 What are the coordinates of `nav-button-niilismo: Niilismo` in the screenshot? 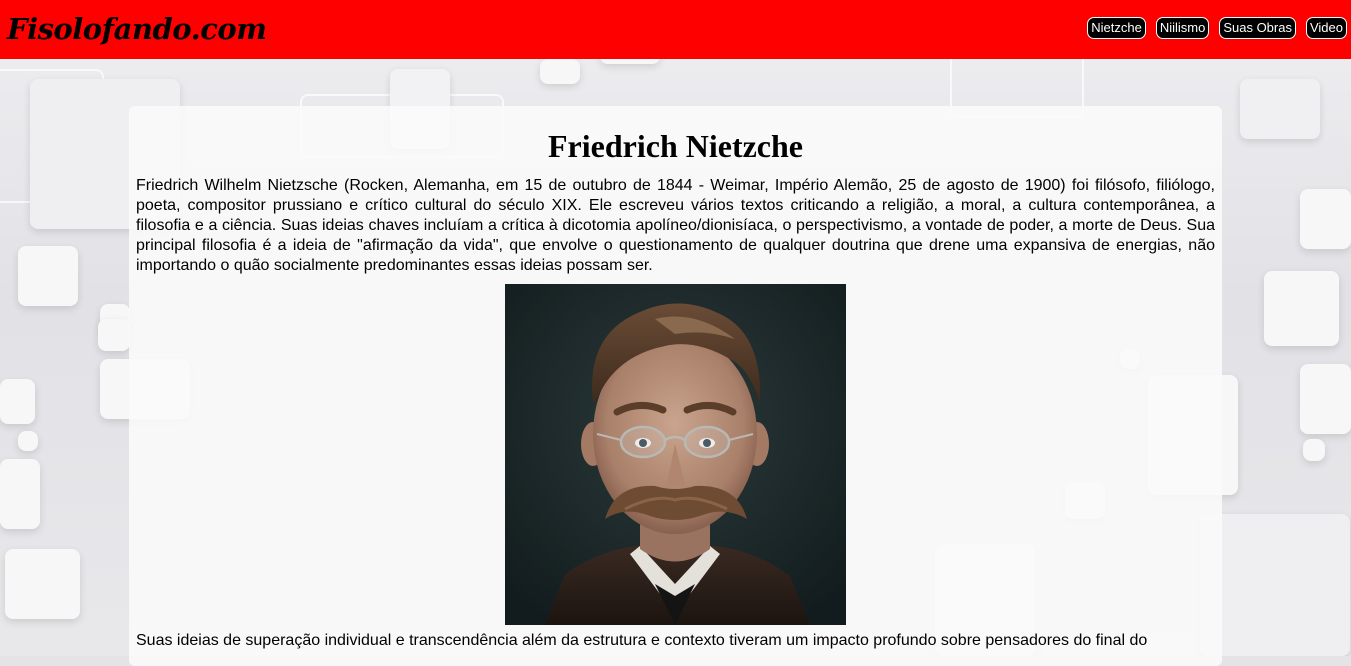 It's located at (1182, 28).